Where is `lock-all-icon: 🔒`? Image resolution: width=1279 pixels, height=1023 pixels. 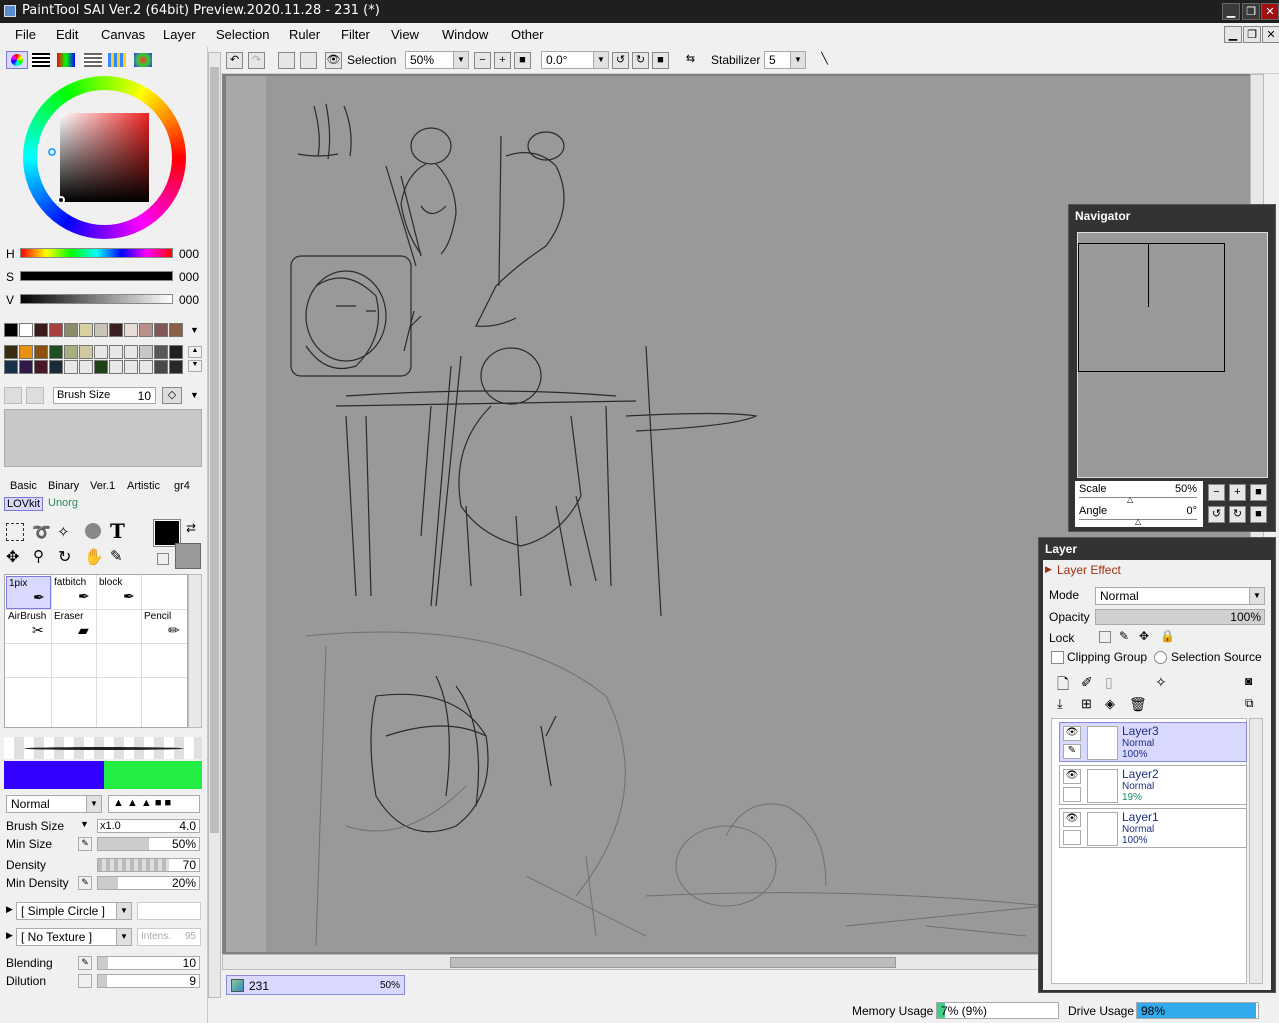
lock-all-icon: 🔒 is located at coordinates (1167, 636).